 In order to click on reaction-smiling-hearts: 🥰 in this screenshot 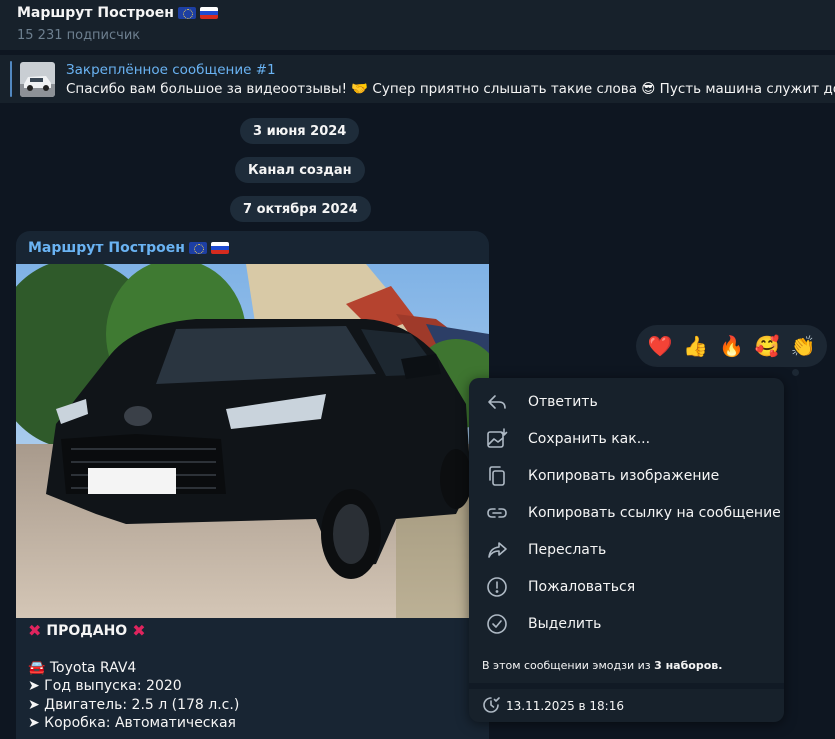, I will do `click(767, 346)`.